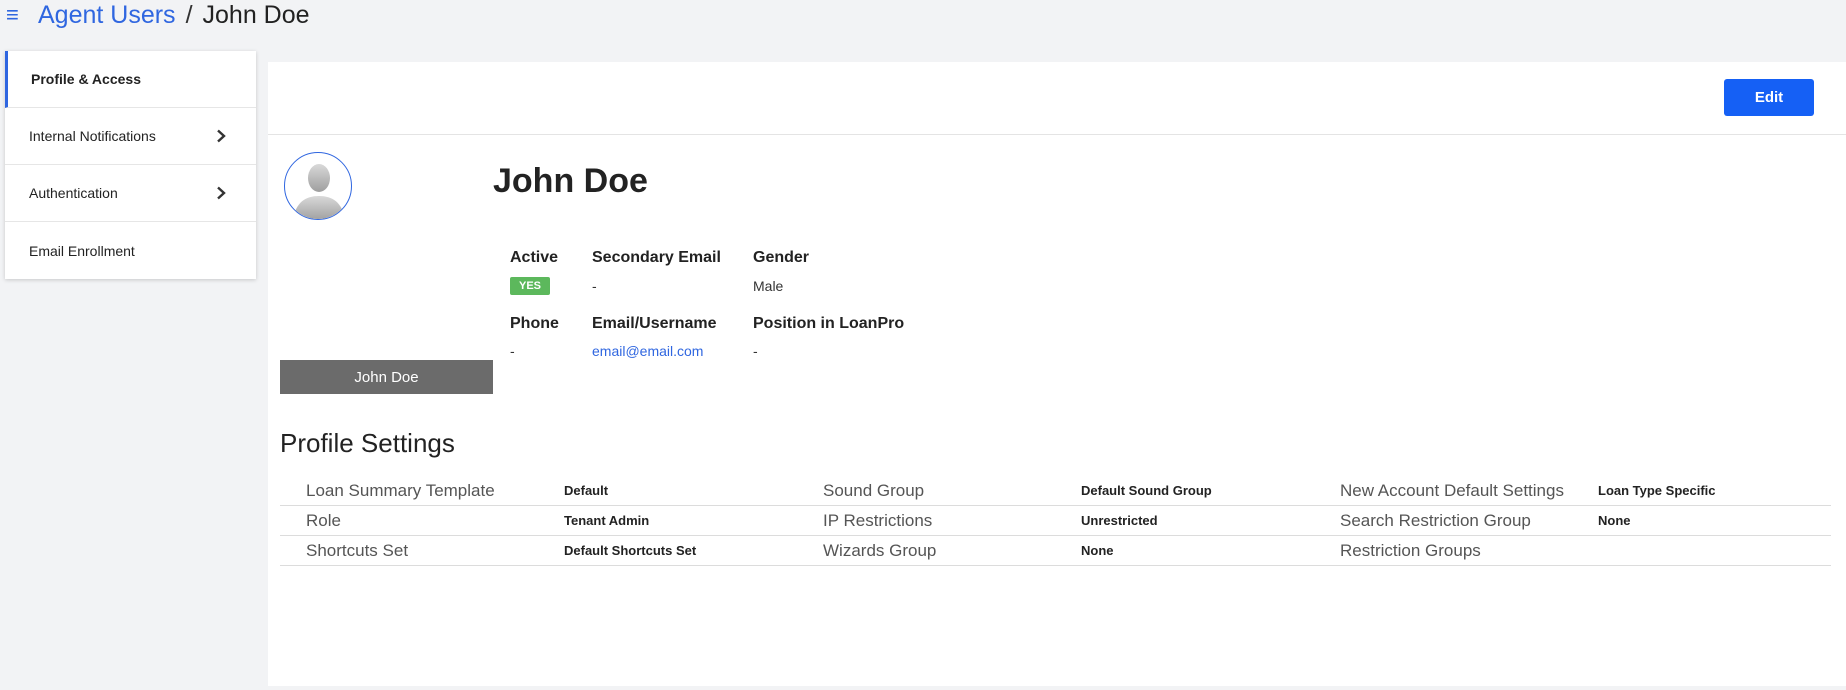 The width and height of the screenshot is (1846, 690). I want to click on active-label: Active, so click(534, 257).